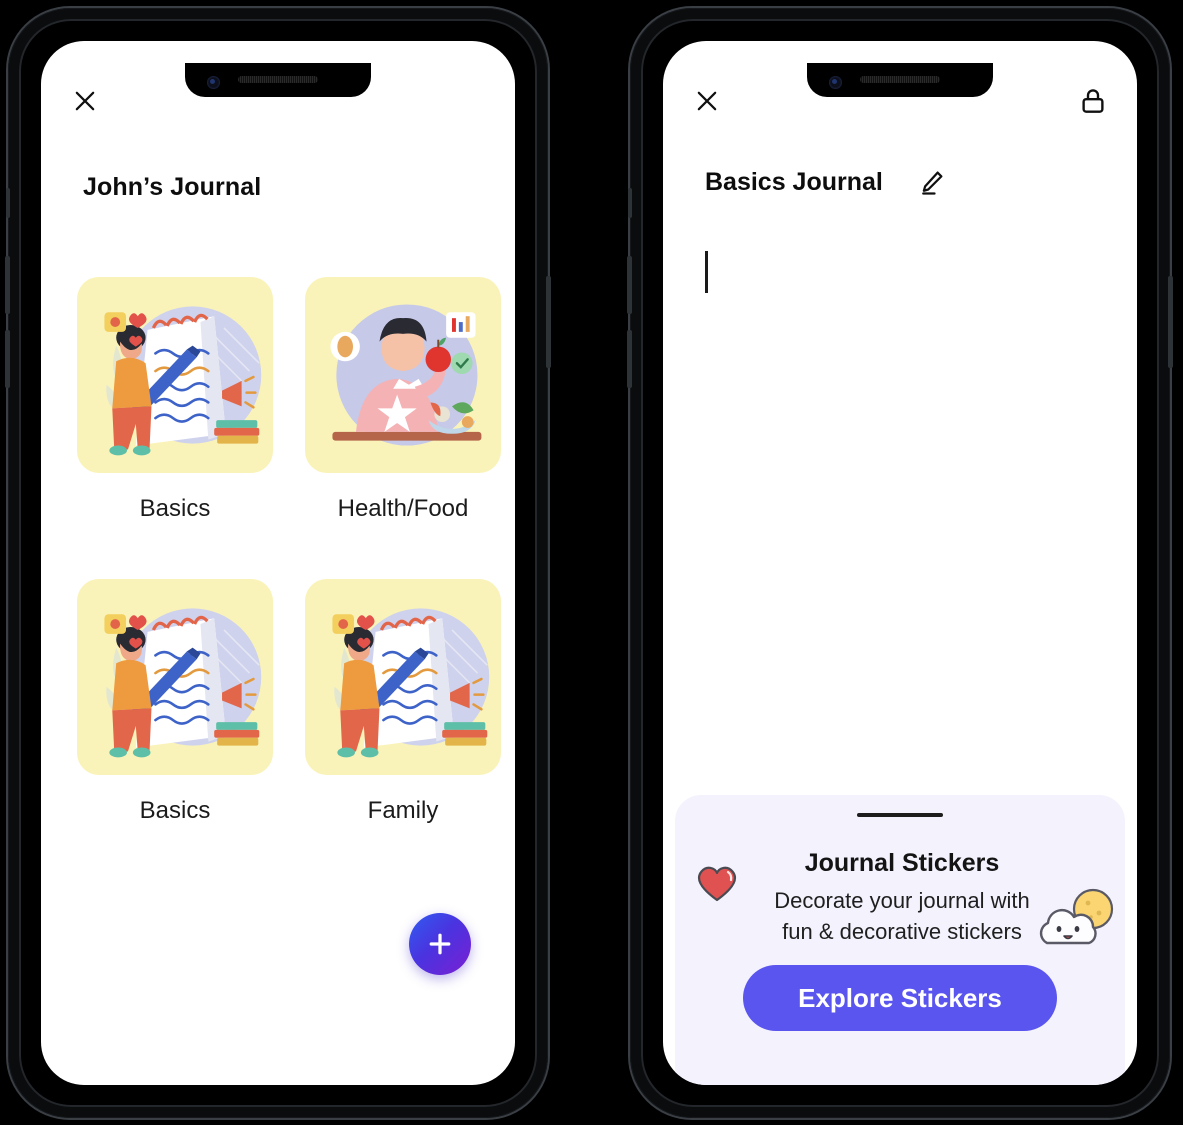 The image size is (1183, 1125). Describe the element at coordinates (717, 884) in the screenshot. I see `heart-sticker` at that location.